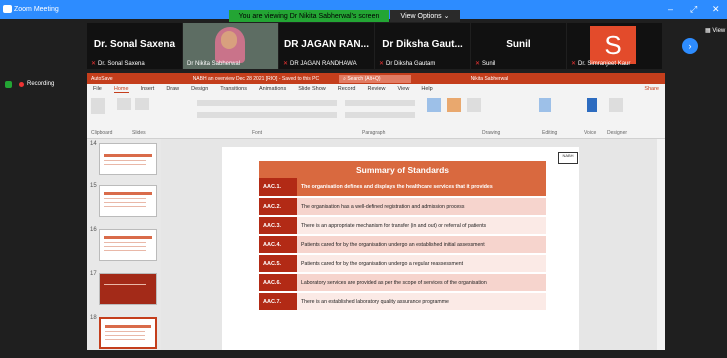 The image size is (727, 358). What do you see at coordinates (326, 46) in the screenshot?
I see `participant-tile: DR JAGAN RAN... ✕ DR JAGAN RANDHAWA` at bounding box center [326, 46].